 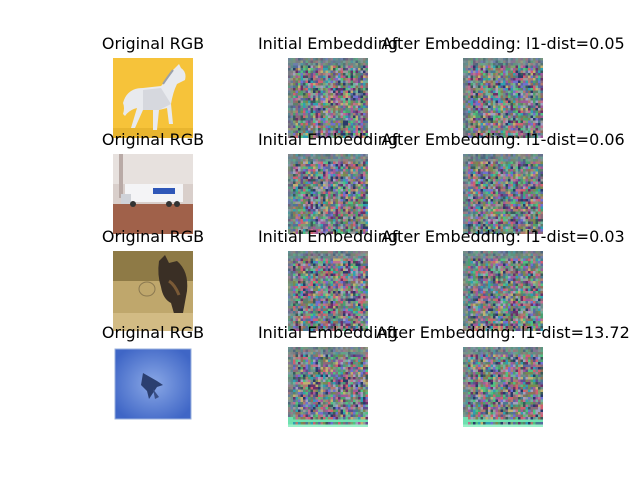 I want to click on after-embedding-title: After Embedding: l1-dist=13.72, so click(x=503, y=332).